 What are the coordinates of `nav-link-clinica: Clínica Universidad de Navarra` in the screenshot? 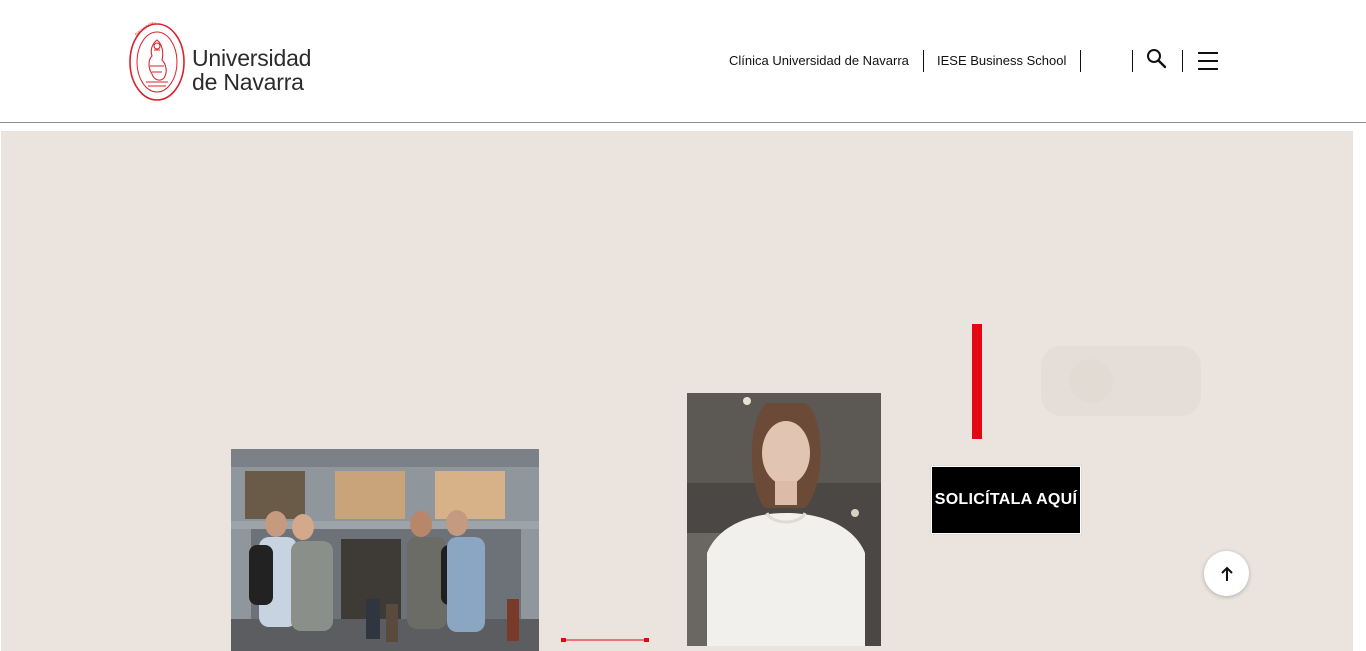 It's located at (819, 60).